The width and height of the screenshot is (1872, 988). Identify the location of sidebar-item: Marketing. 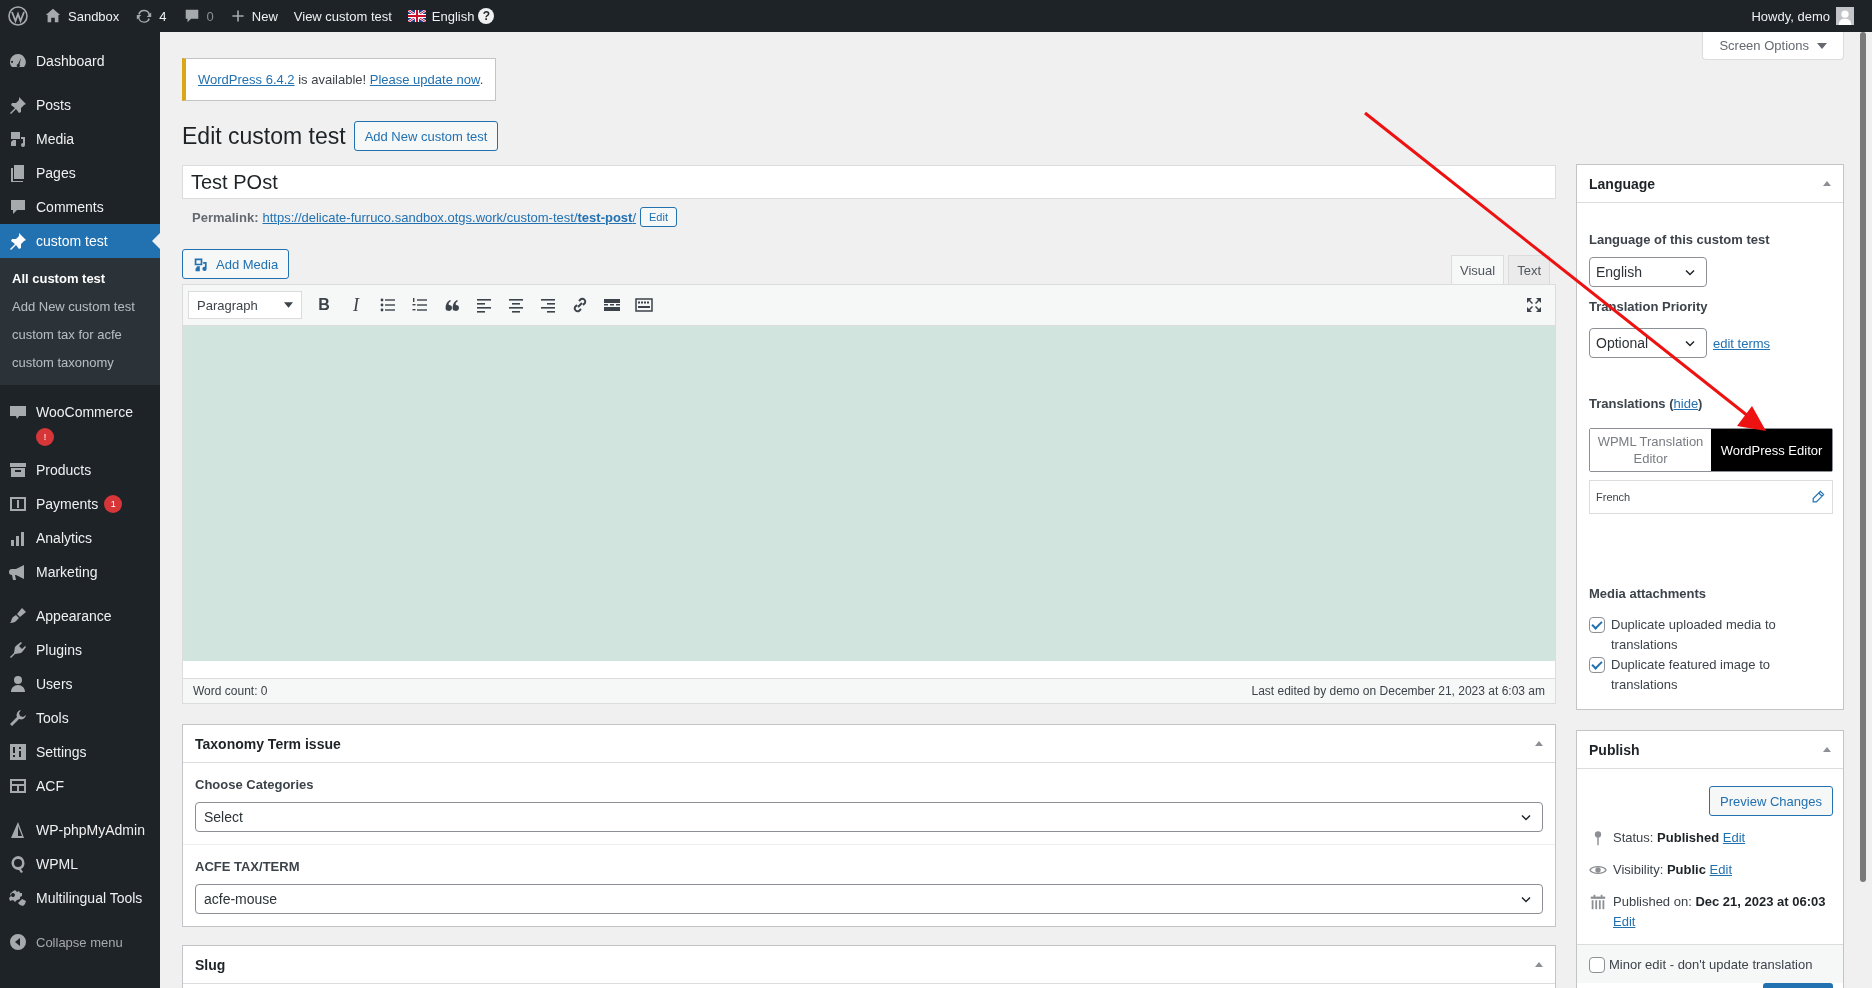
(80, 572).